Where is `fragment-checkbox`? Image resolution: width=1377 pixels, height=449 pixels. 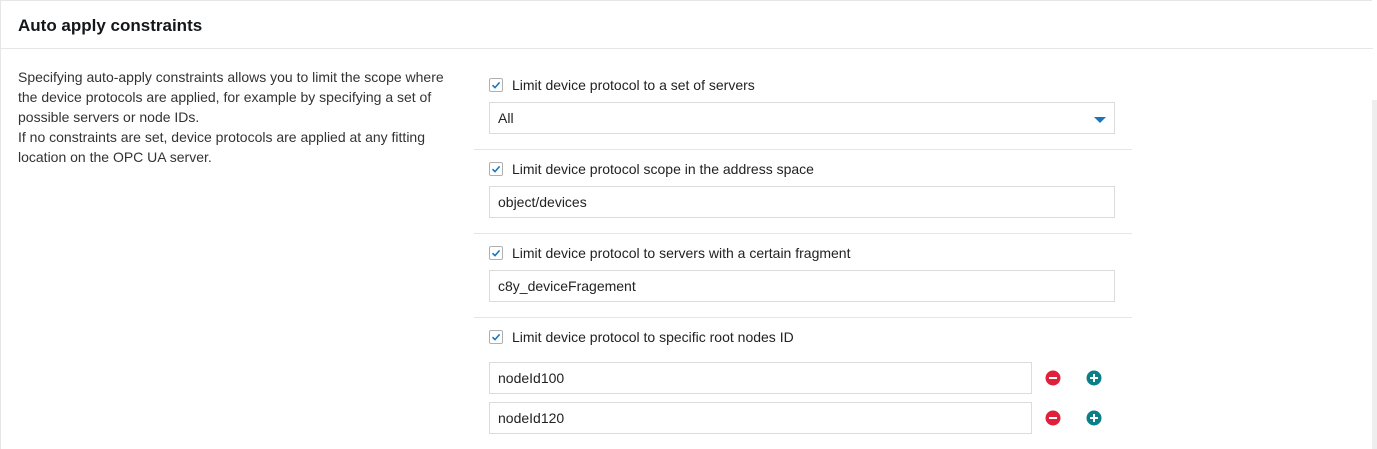 fragment-checkbox is located at coordinates (496, 253).